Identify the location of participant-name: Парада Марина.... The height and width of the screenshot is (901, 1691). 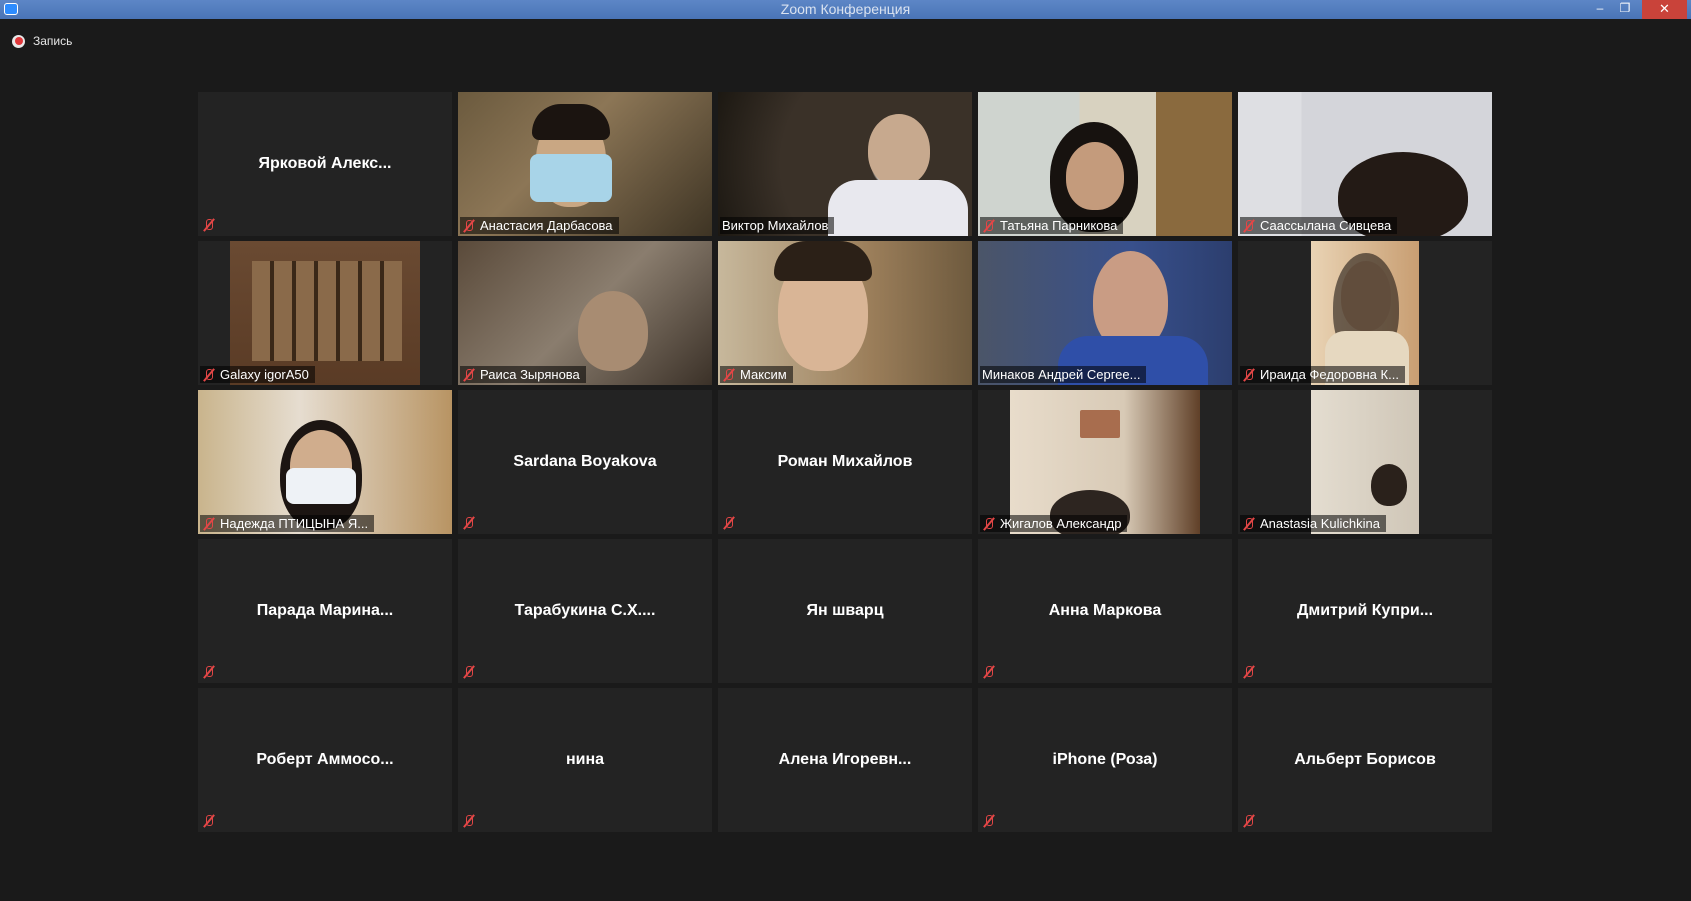
(325, 610).